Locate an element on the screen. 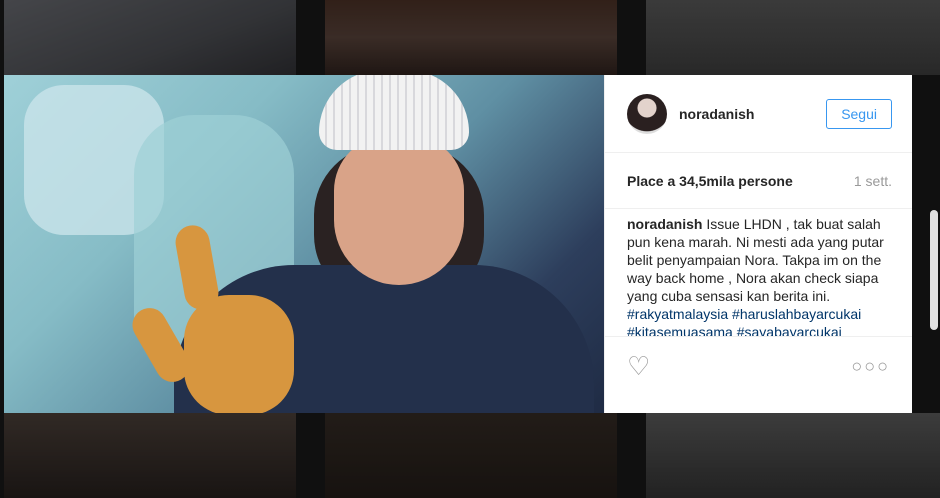 The width and height of the screenshot is (940, 498). post-meta: Place a 34,5mila persone 1 sett. is located at coordinates (758, 181).